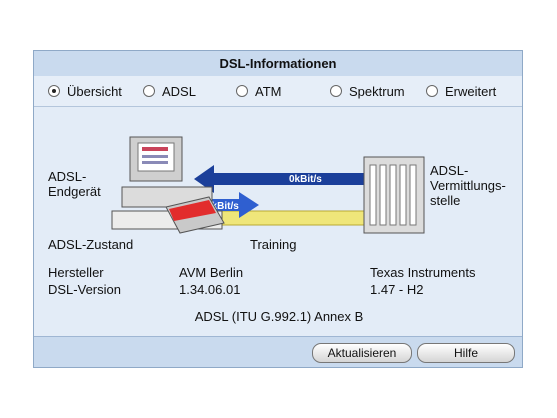 This screenshot has width=557, height=418. I want to click on endpoint-label: ADSL- Endgerät, so click(74, 184).